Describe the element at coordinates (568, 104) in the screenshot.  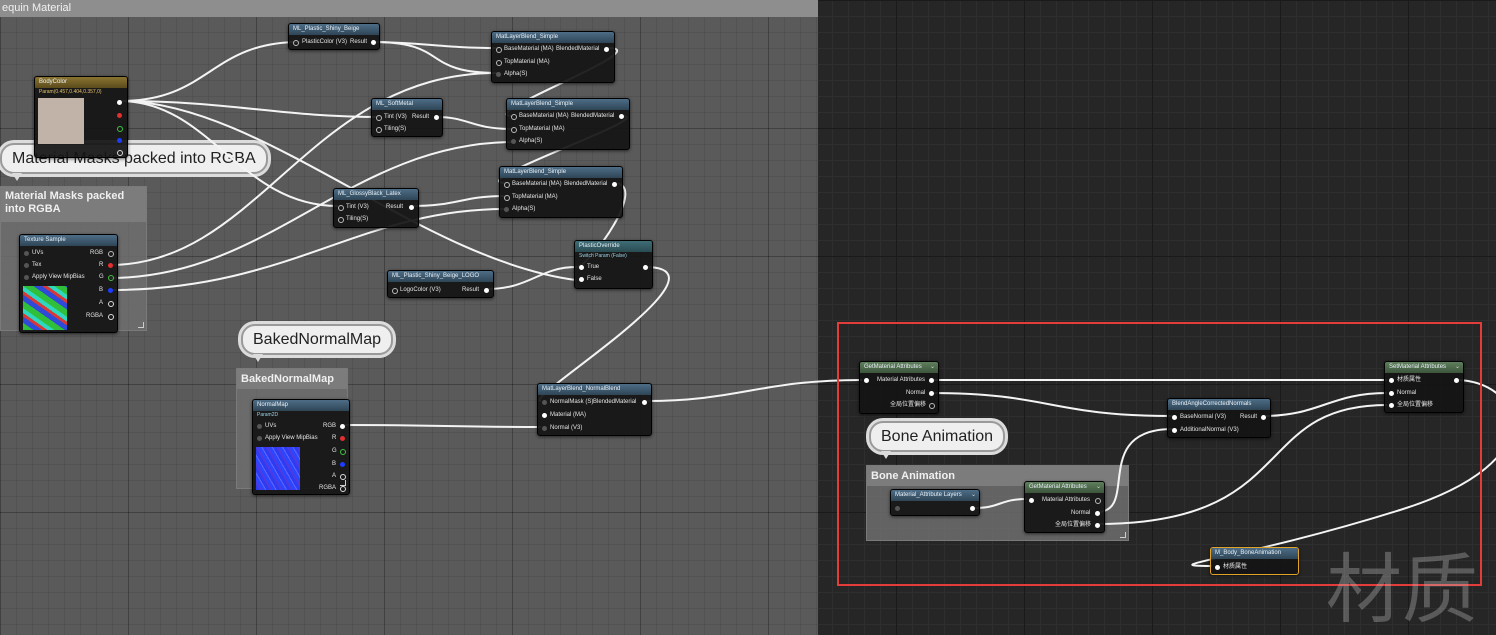
I see `node-matlayerblend-2-title: MatLayerBlend_Simple` at that location.